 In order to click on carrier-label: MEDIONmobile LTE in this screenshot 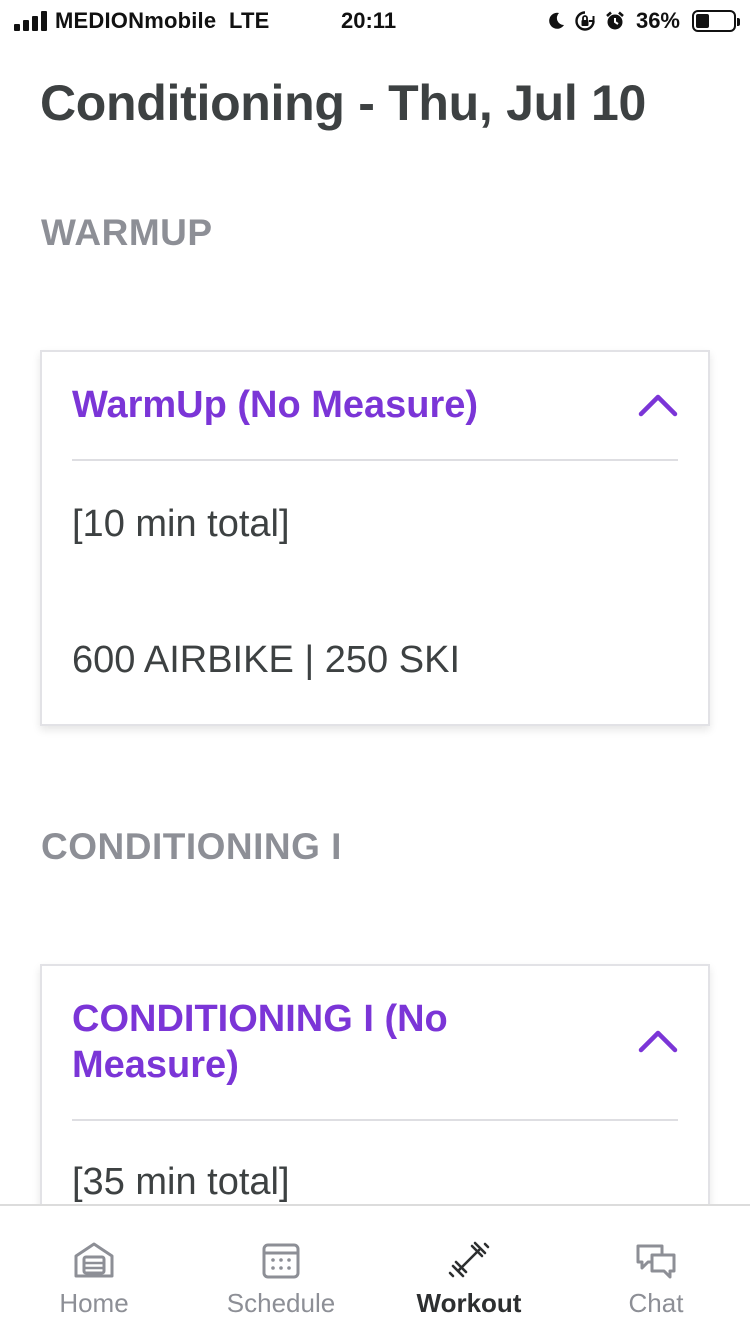, I will do `click(162, 21)`.